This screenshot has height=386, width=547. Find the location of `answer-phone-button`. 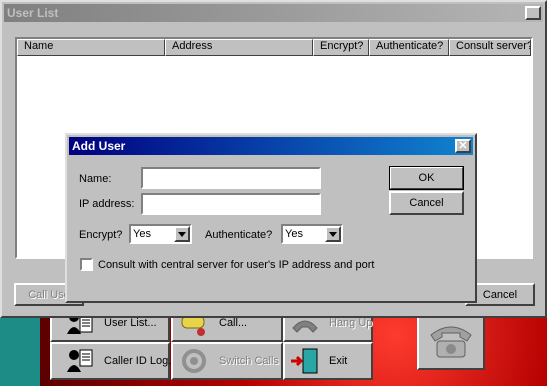

answer-phone-button is located at coordinates (451, 342).